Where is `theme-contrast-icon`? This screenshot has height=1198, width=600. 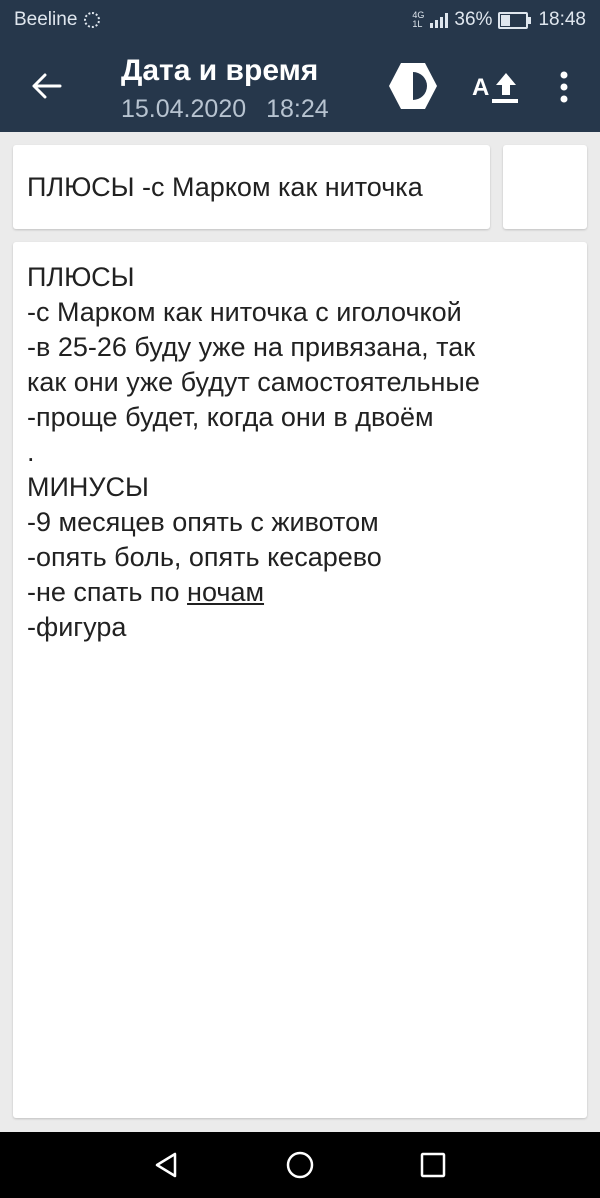
theme-contrast-icon is located at coordinates (413, 86).